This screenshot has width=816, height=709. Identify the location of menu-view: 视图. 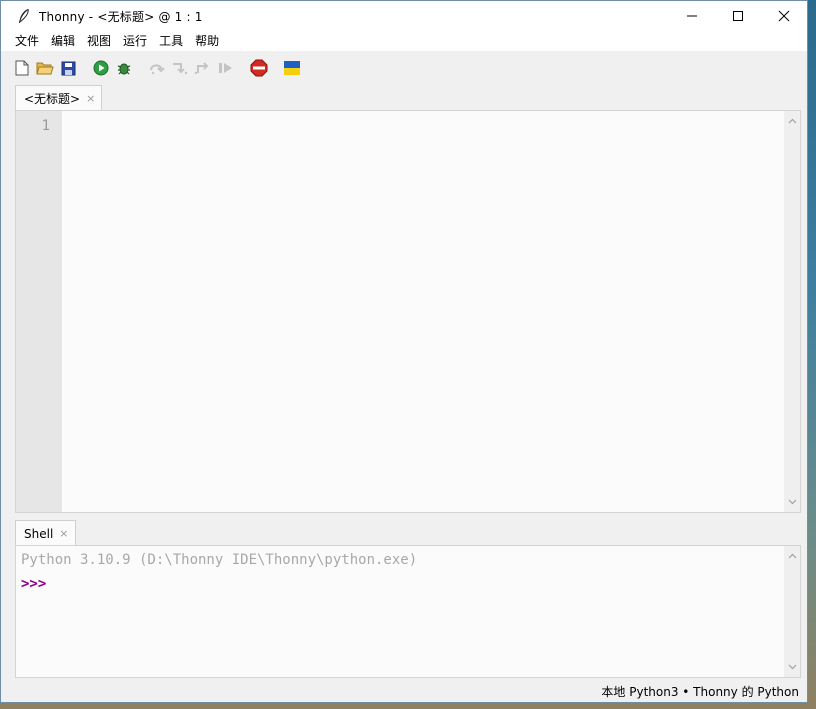
(99, 41).